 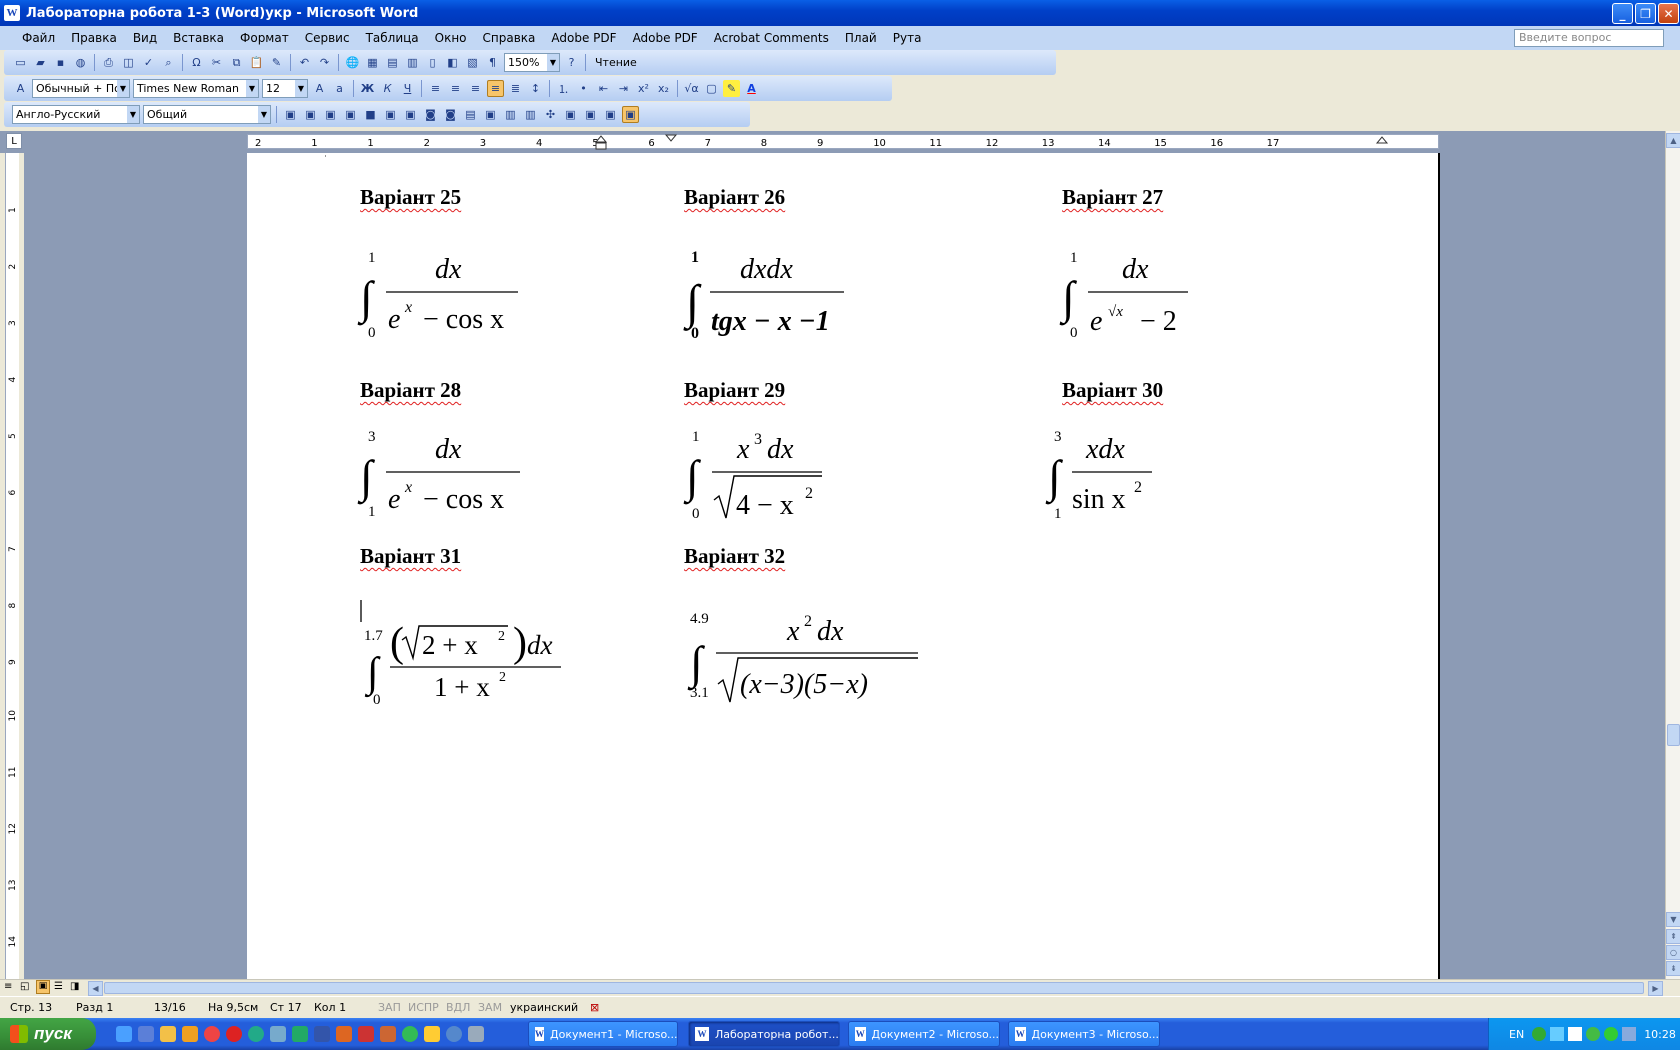 What do you see at coordinates (455, 88) in the screenshot?
I see `align-center-icon: ≡` at bounding box center [455, 88].